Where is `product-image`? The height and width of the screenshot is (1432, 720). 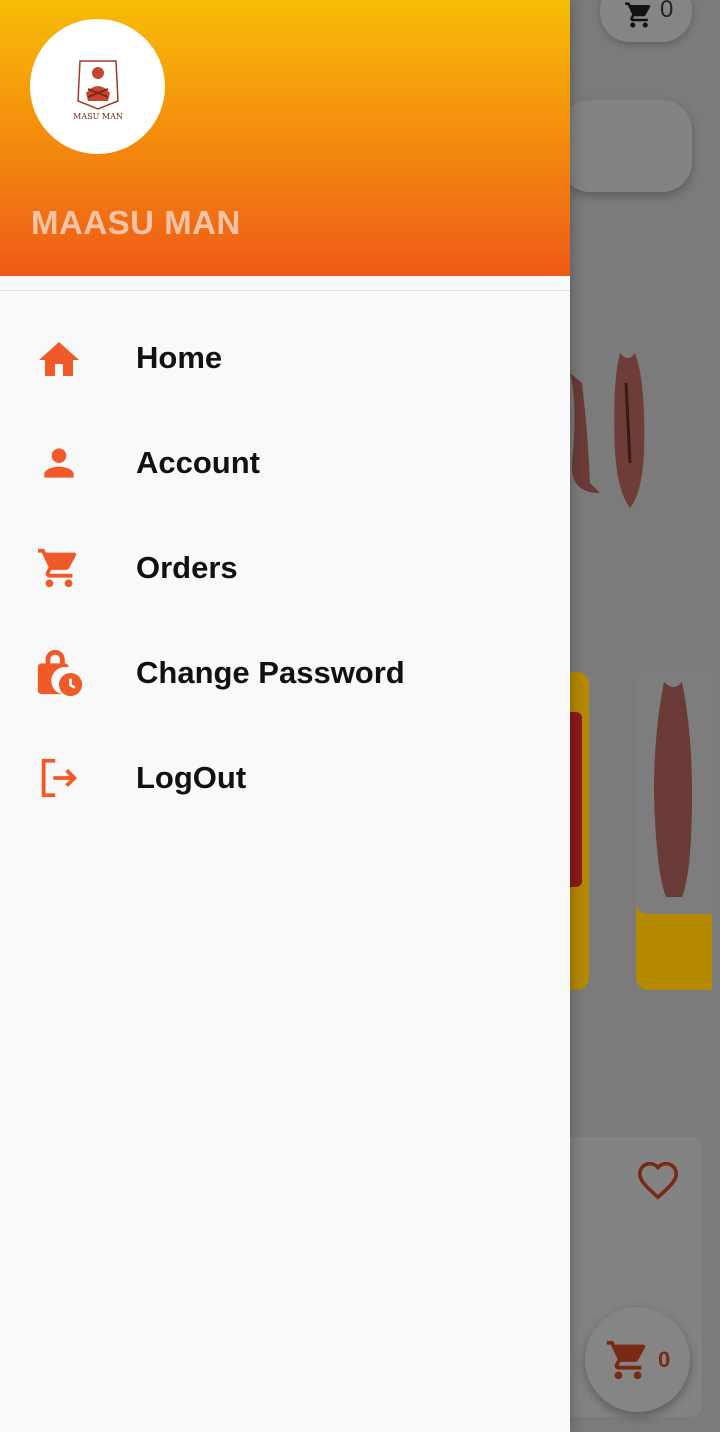 product-image is located at coordinates (610, 433).